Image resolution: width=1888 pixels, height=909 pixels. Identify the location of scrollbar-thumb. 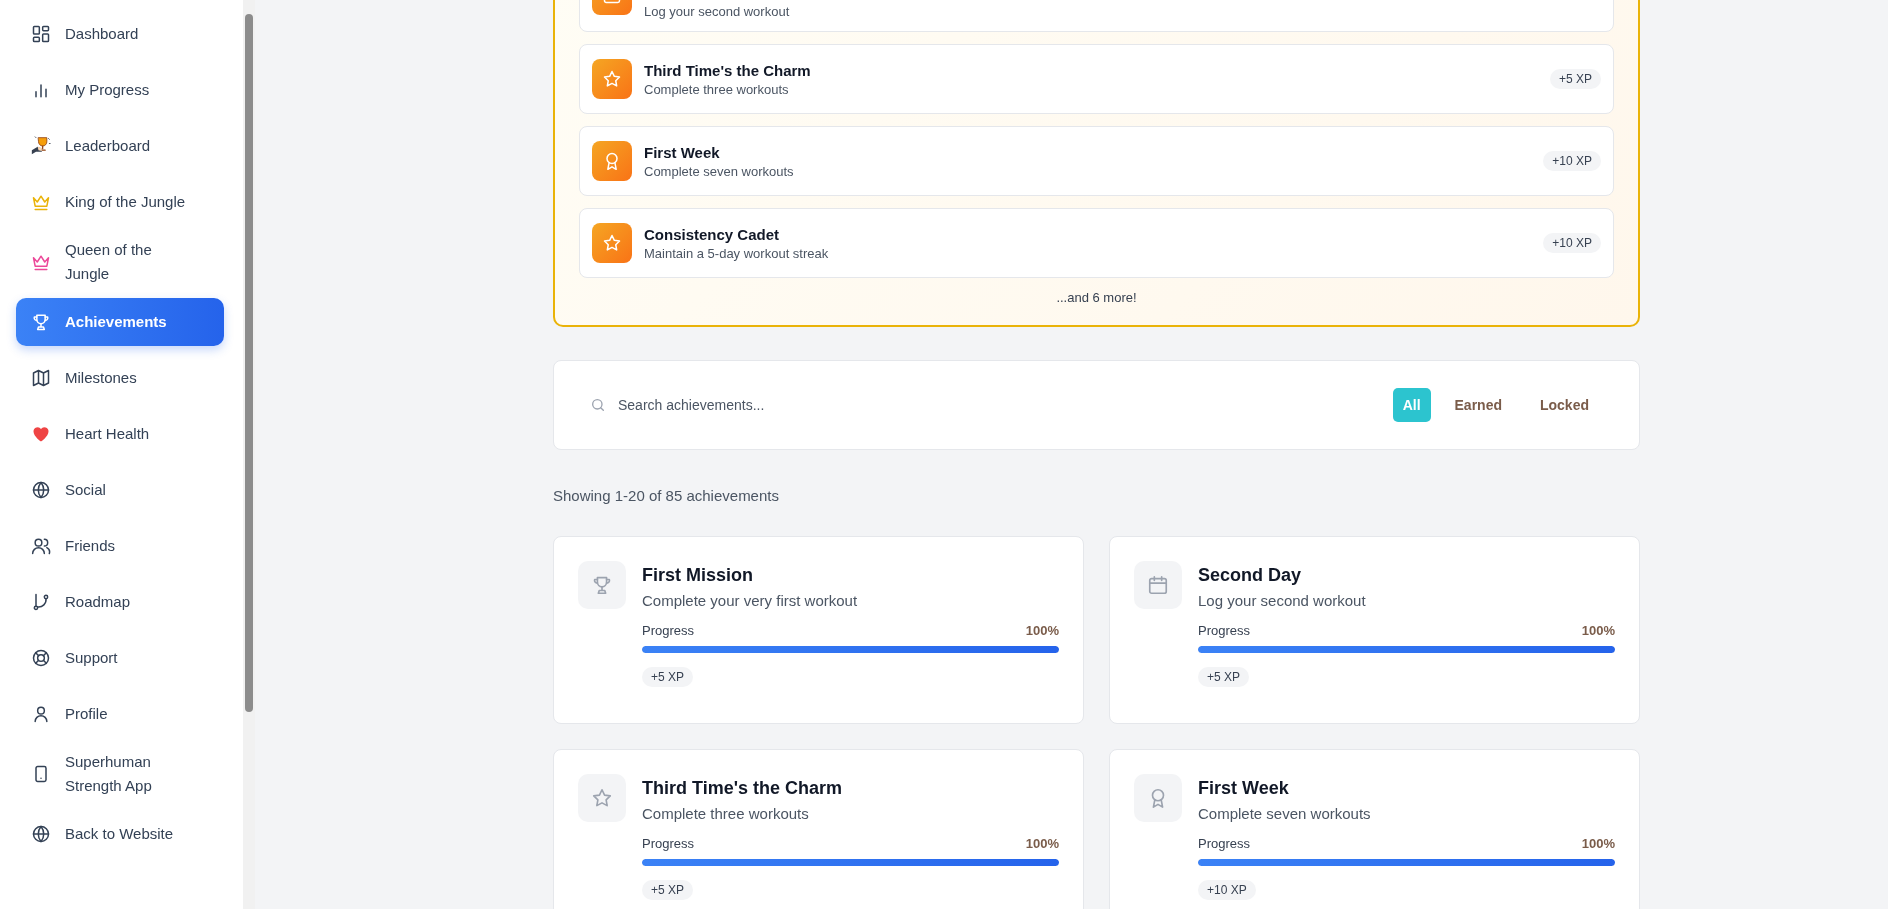
(249, 363).